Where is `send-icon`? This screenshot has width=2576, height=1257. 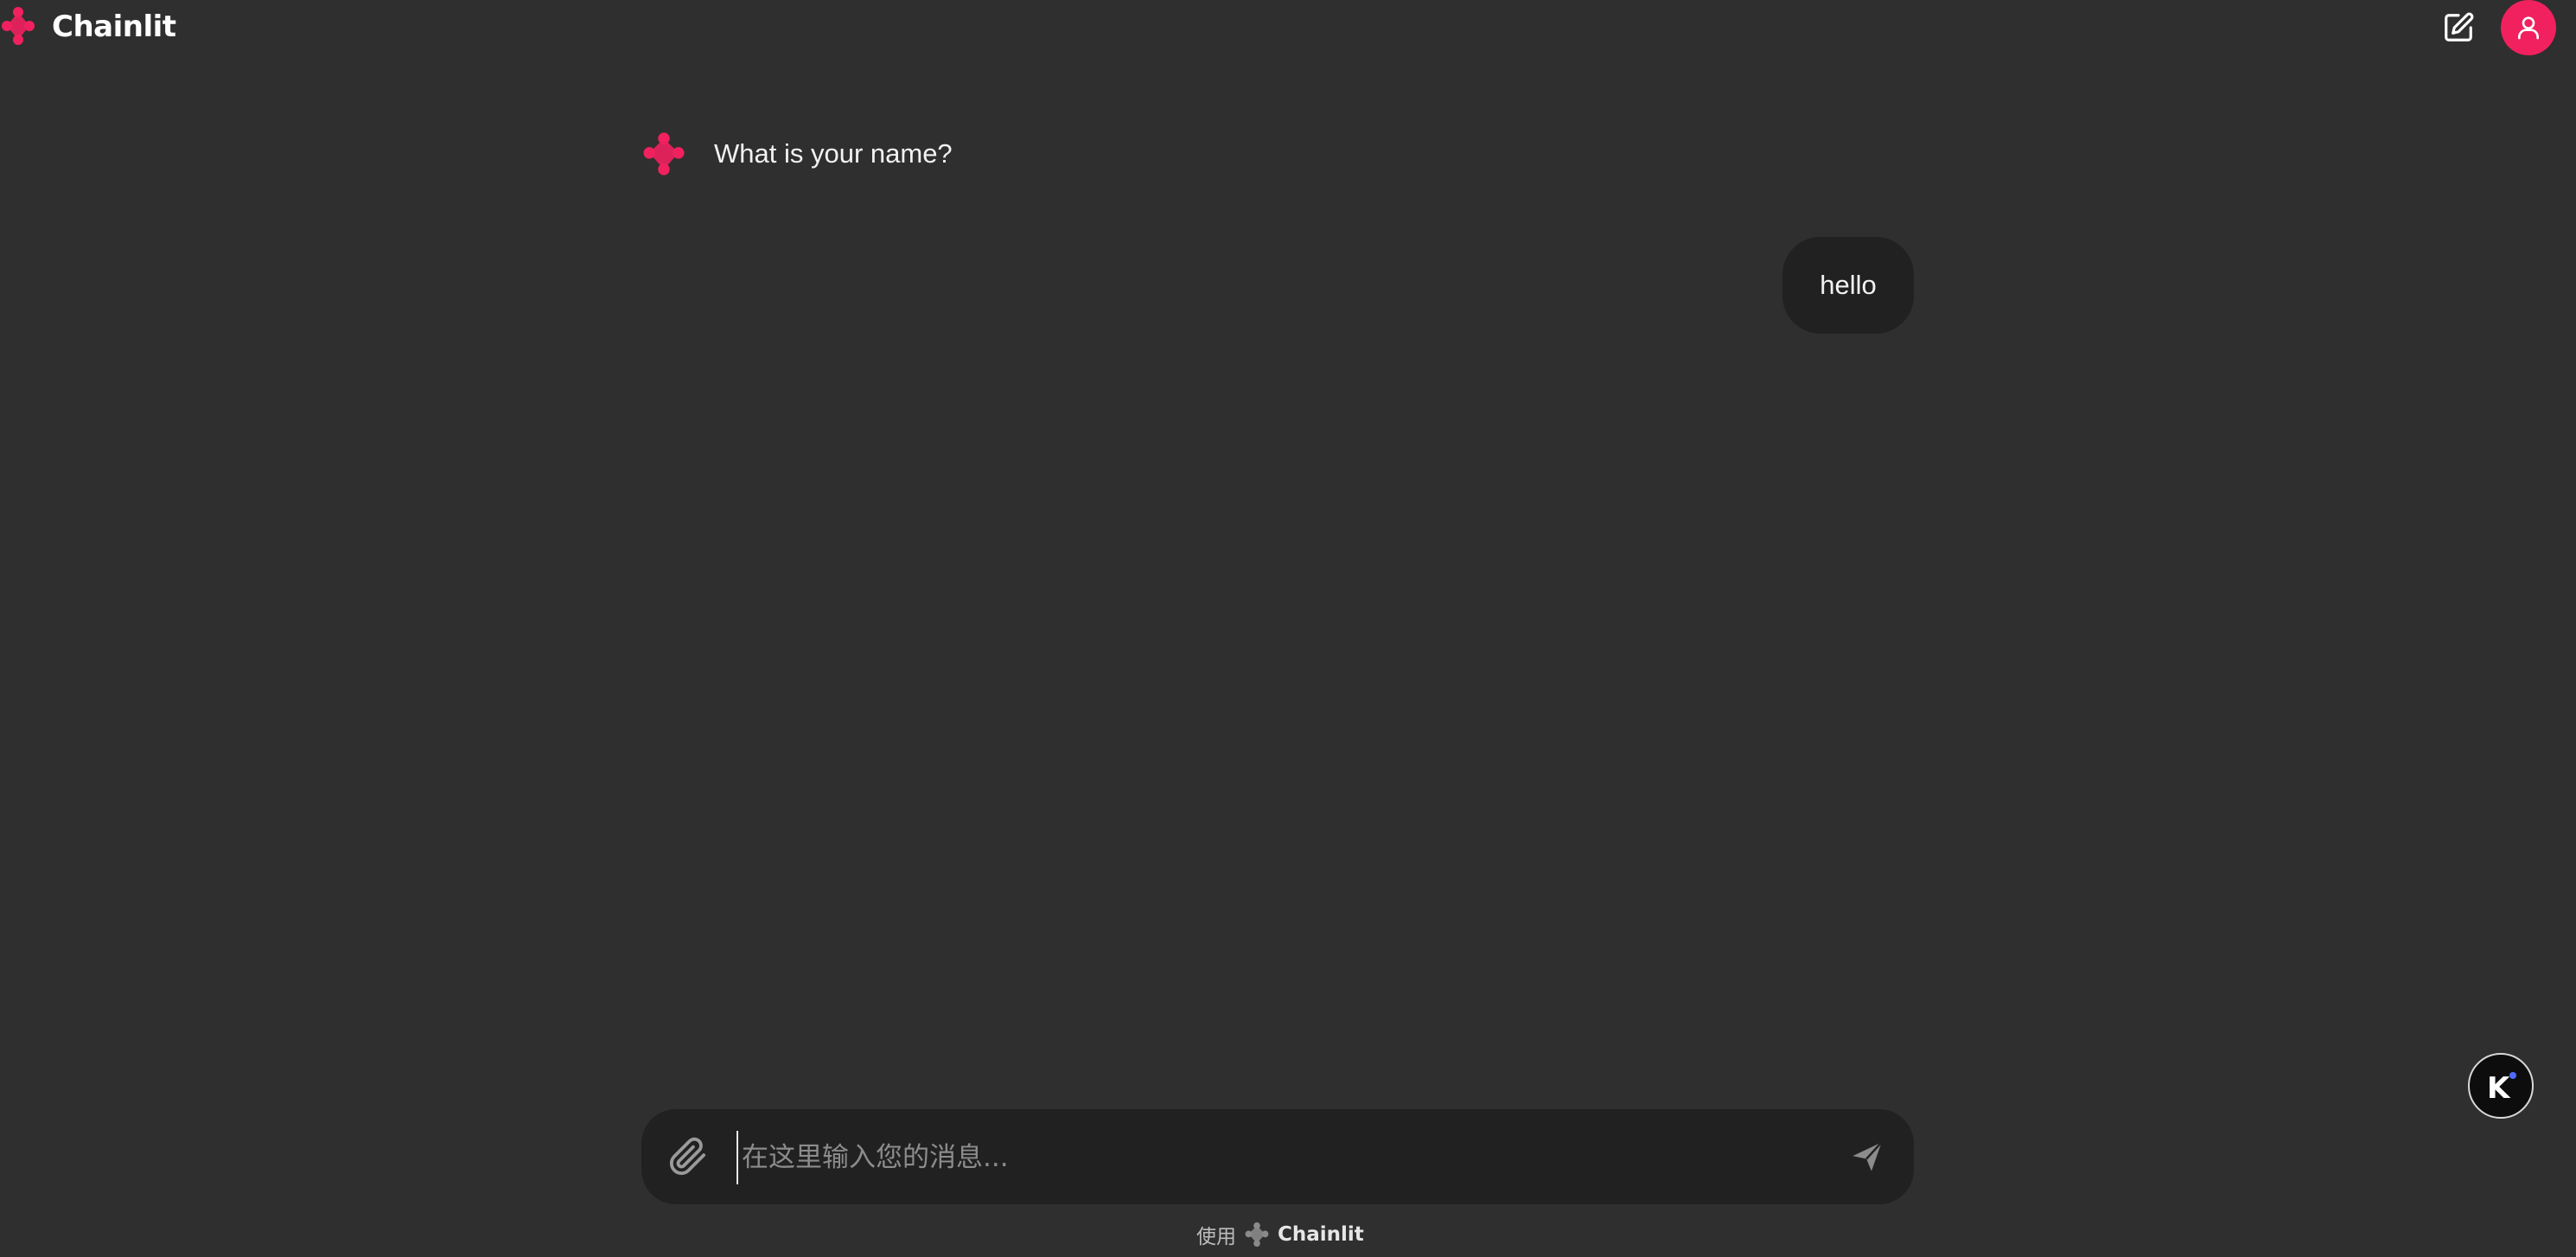 send-icon is located at coordinates (1867, 1156).